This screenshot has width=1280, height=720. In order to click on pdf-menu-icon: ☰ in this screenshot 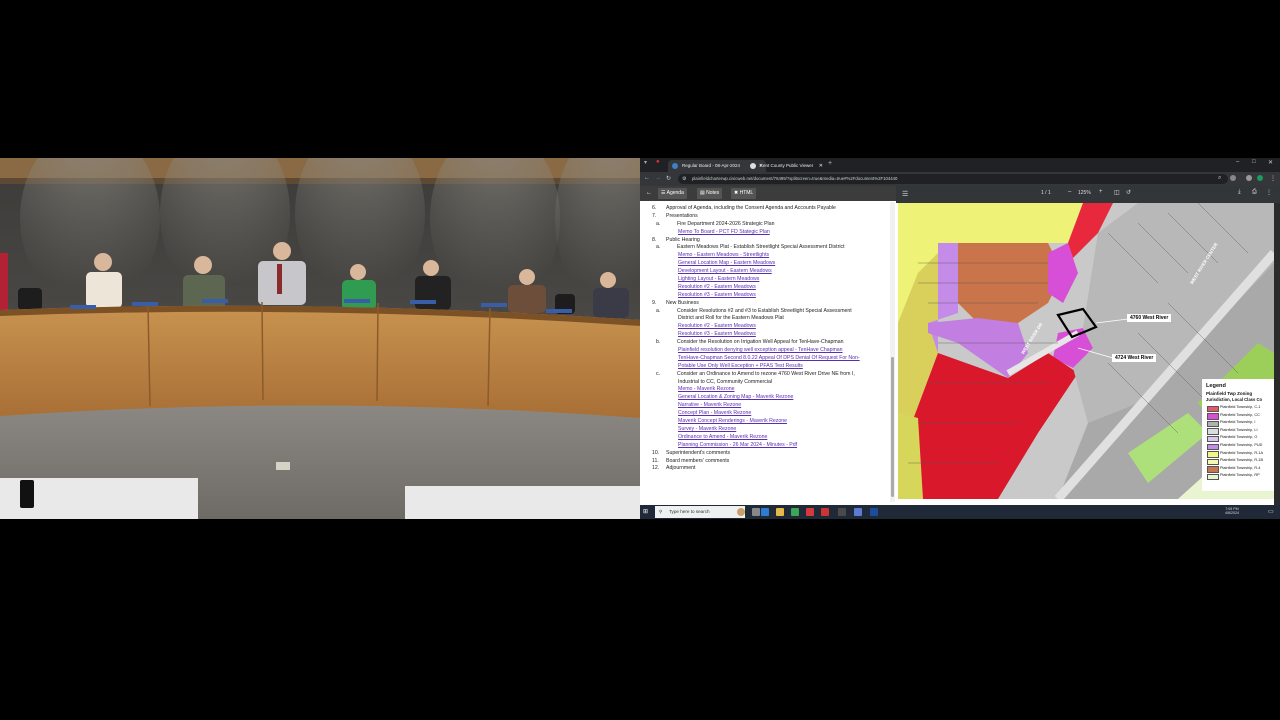, I will do `click(905, 194)`.